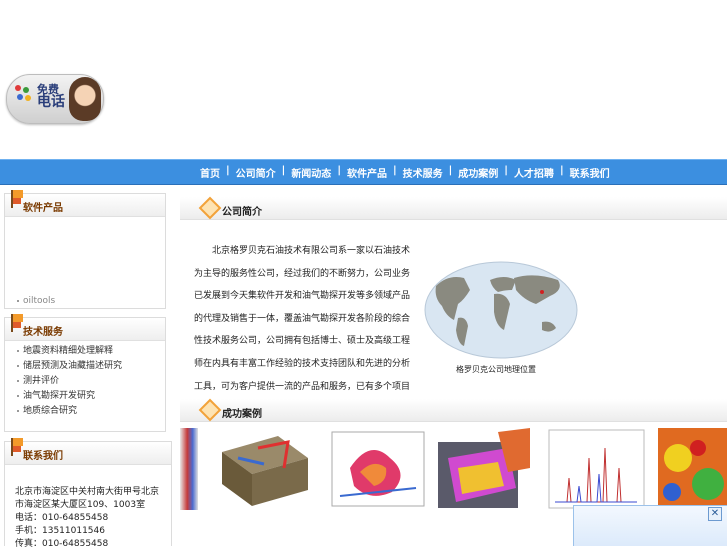 Image resolution: width=727 pixels, height=551 pixels. I want to click on nav-item-label: 首页, so click(210, 172).